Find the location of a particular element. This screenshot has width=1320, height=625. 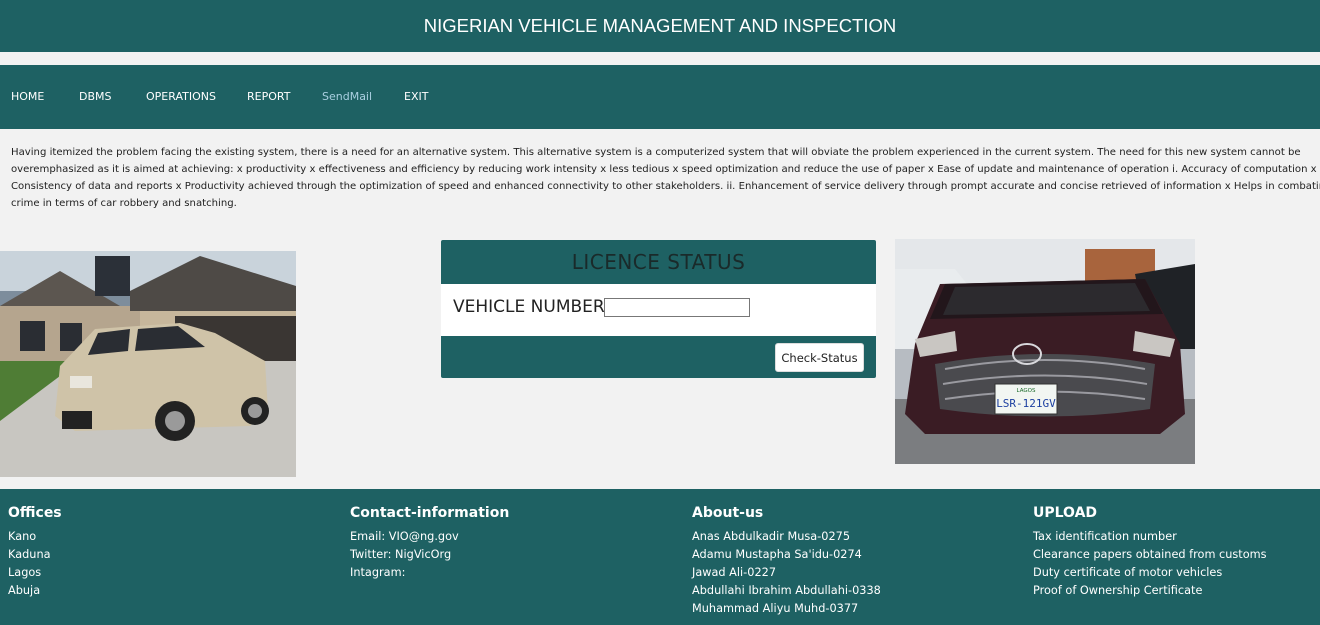

nav-exit: EXIT is located at coordinates (416, 96).